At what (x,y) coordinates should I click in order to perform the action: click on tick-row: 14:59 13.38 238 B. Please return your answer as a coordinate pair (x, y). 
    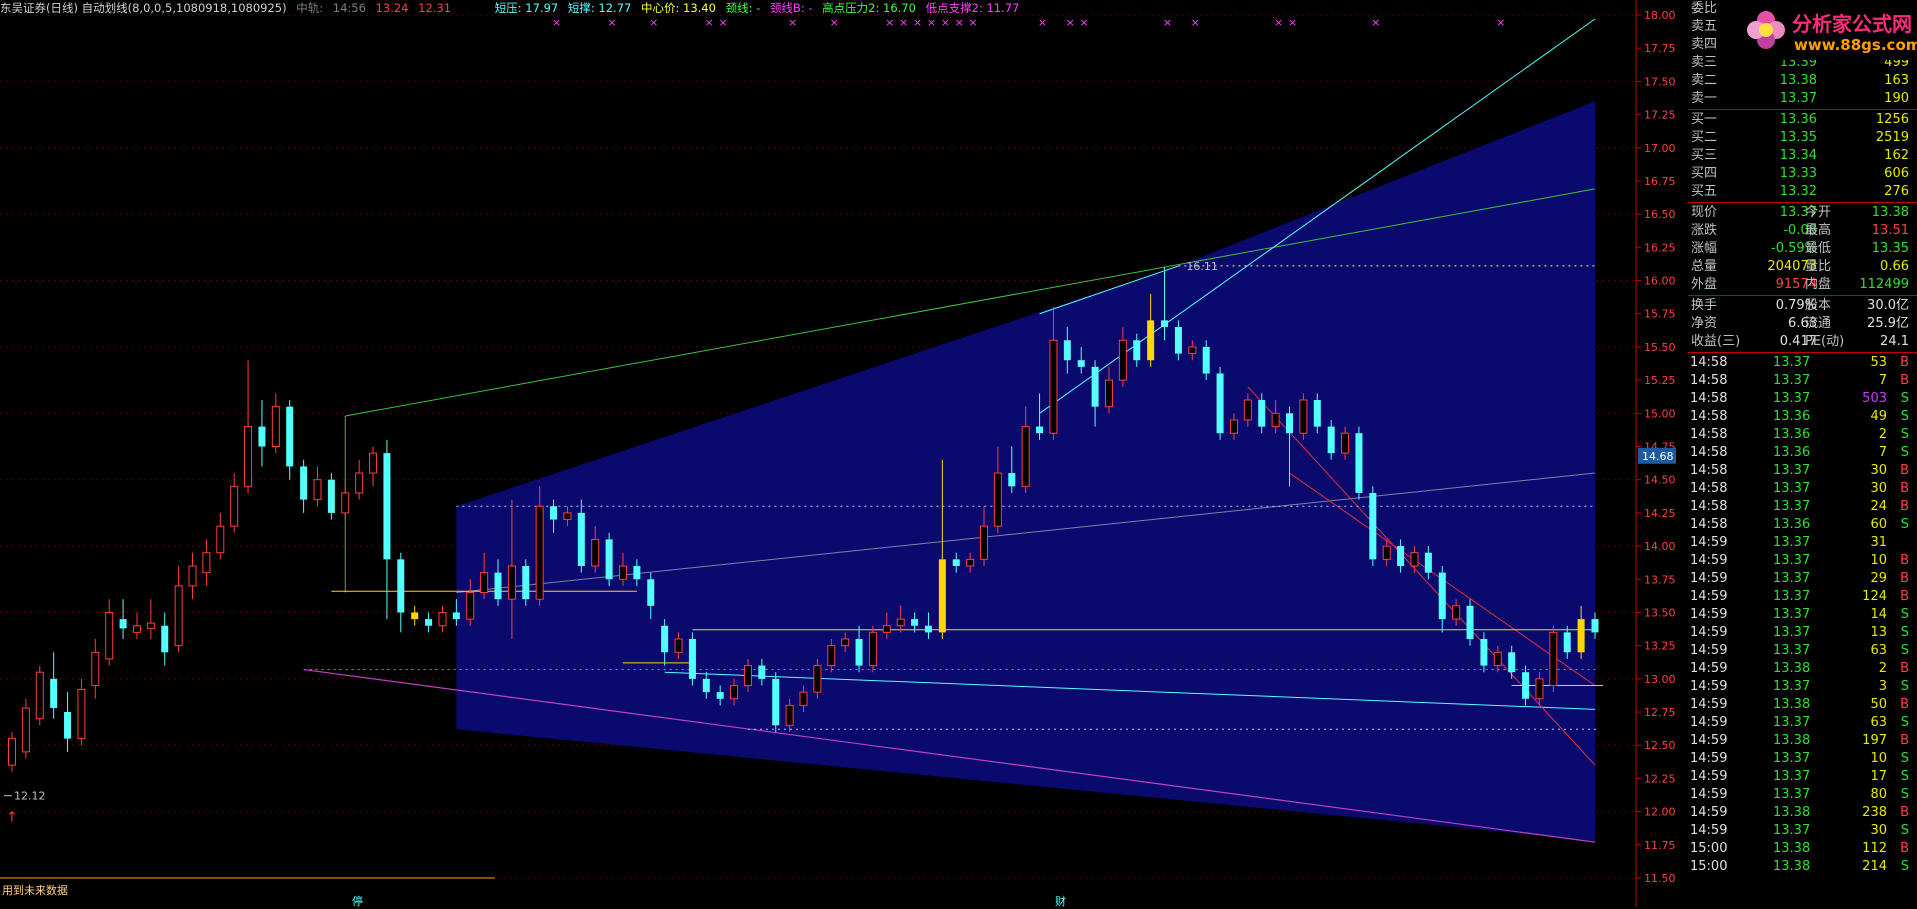
    Looking at the image, I should click on (1802, 813).